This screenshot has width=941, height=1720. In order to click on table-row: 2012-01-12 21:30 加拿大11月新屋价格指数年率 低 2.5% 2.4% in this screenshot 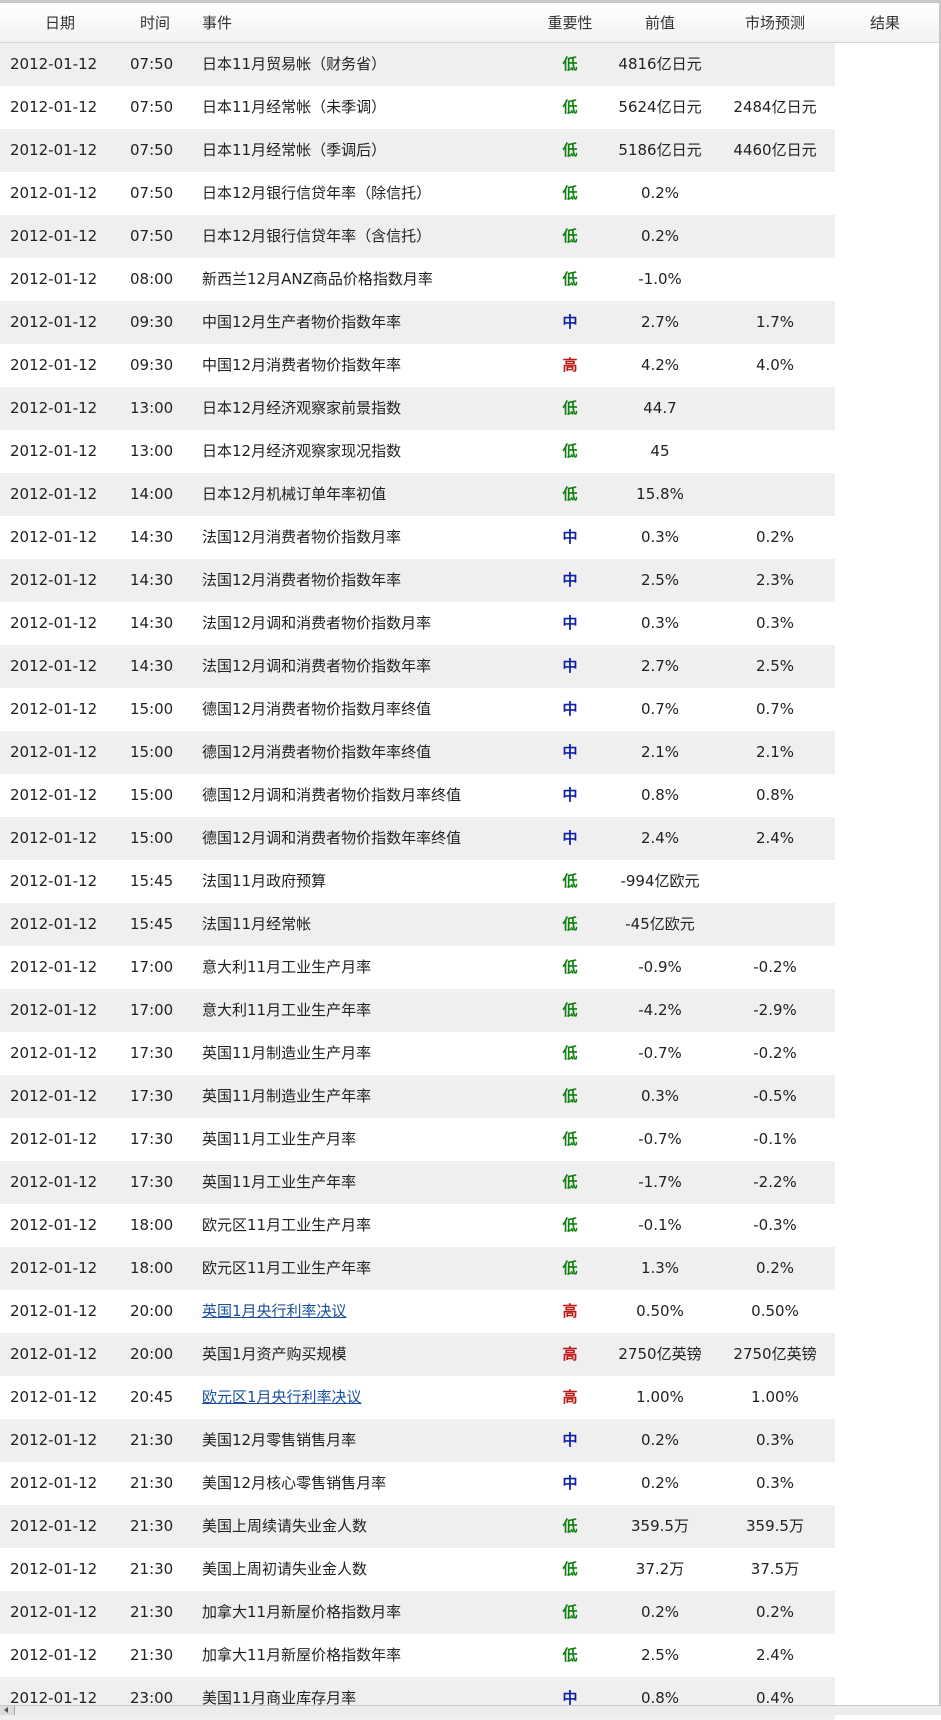, I will do `click(417, 1655)`.